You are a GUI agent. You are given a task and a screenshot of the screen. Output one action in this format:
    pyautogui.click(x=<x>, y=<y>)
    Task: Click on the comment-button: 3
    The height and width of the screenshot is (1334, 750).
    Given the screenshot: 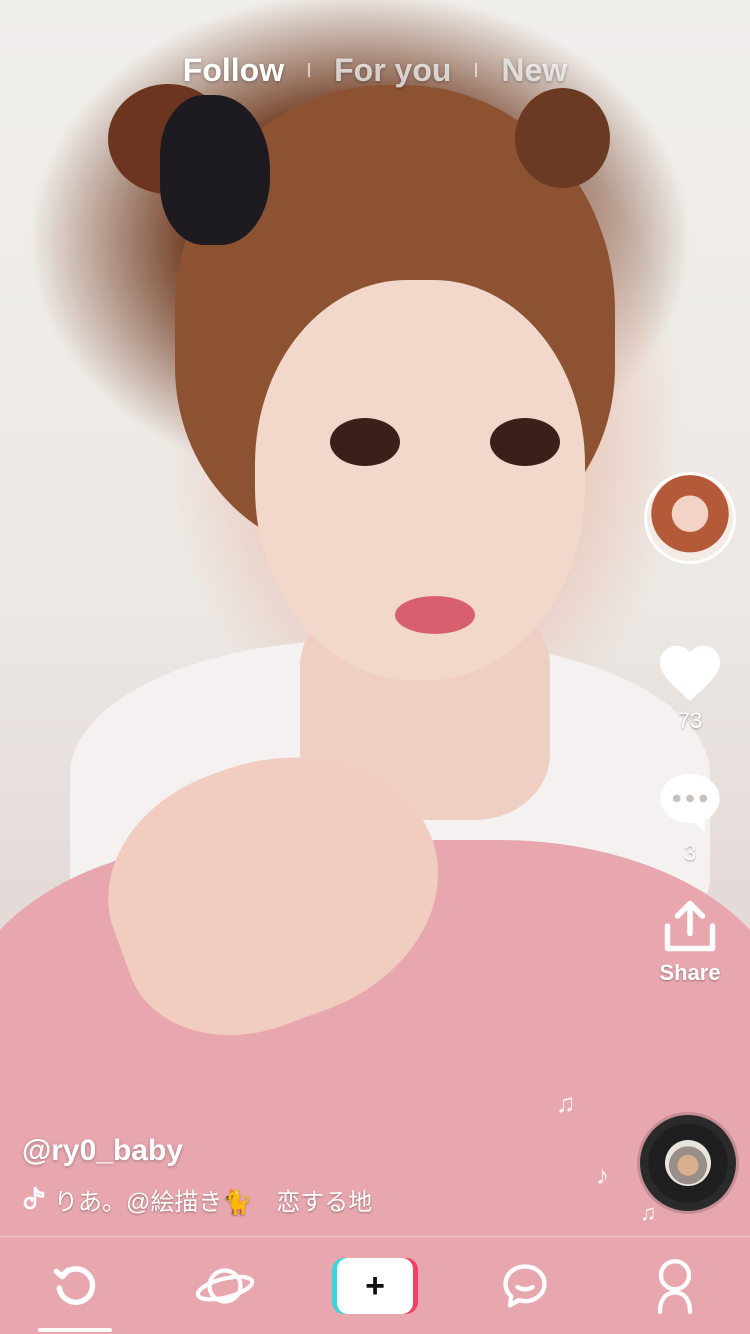 What is the action you would take?
    pyautogui.click(x=690, y=817)
    